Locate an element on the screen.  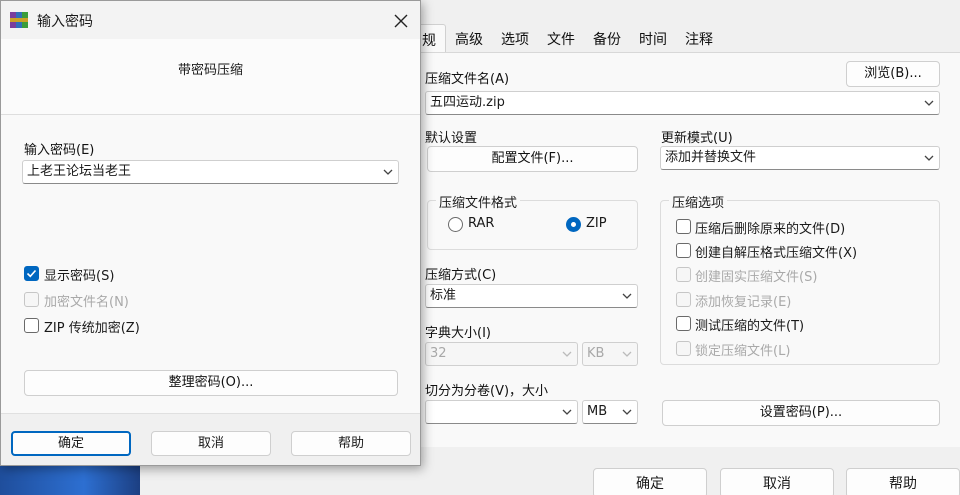
option-sfx-checkbox is located at coordinates (683, 250).